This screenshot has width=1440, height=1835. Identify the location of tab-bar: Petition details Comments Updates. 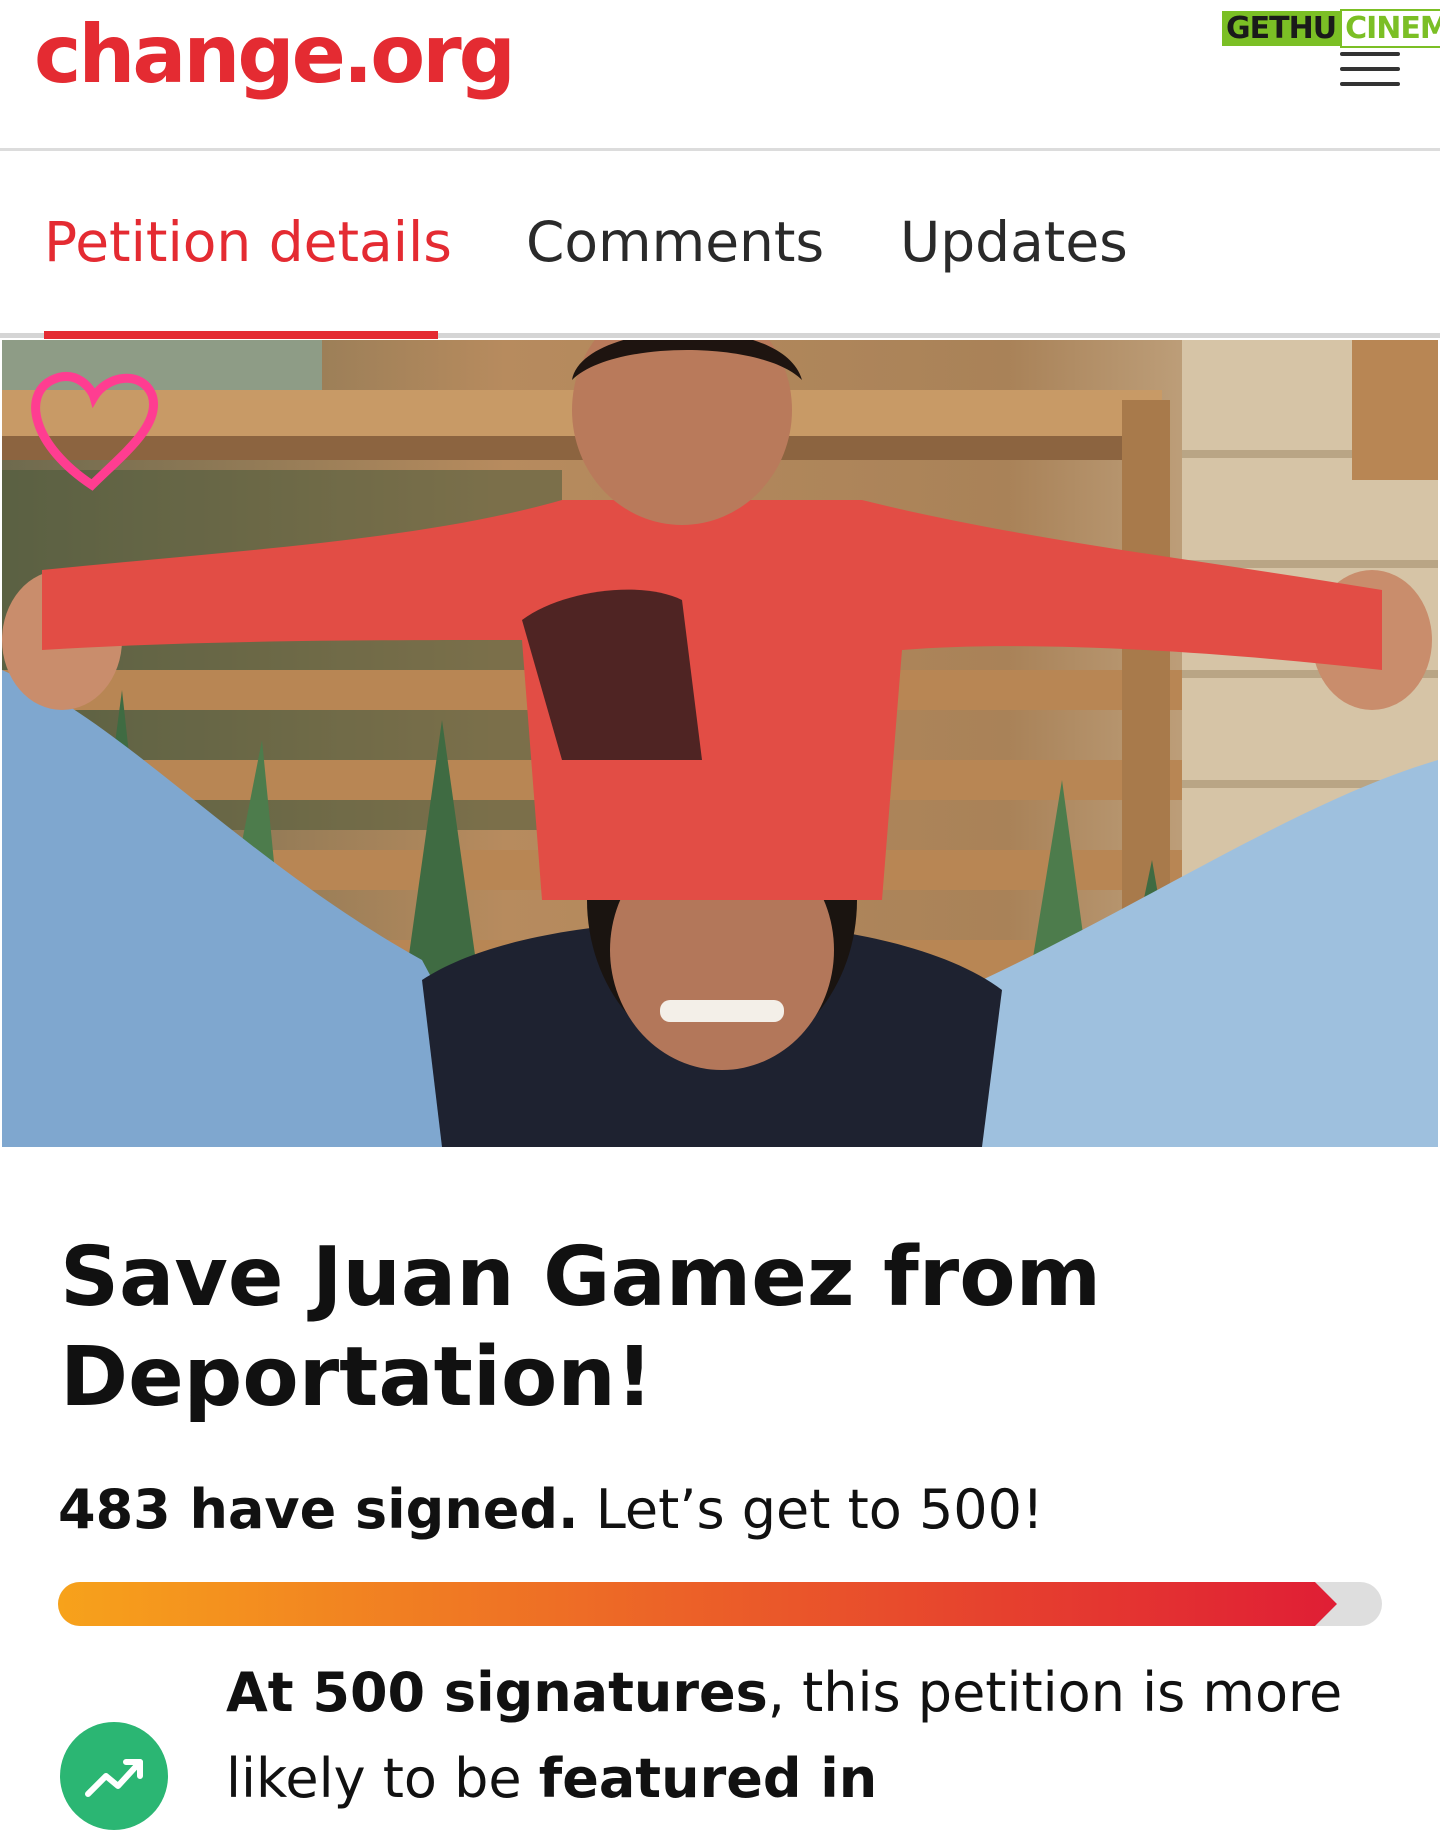
(720, 244).